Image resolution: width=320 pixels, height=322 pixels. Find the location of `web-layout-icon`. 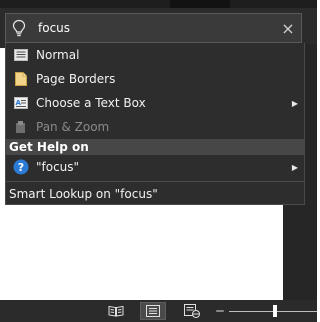

web-layout-icon is located at coordinates (192, 311).